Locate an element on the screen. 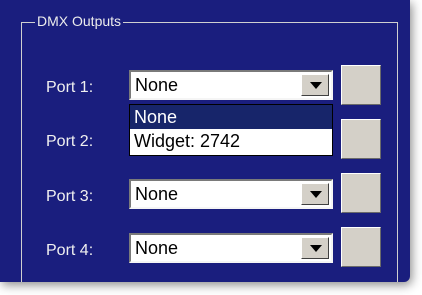 The image size is (422, 295). port-1-dropdown-list: None Widget: 2742 is located at coordinates (231, 130).